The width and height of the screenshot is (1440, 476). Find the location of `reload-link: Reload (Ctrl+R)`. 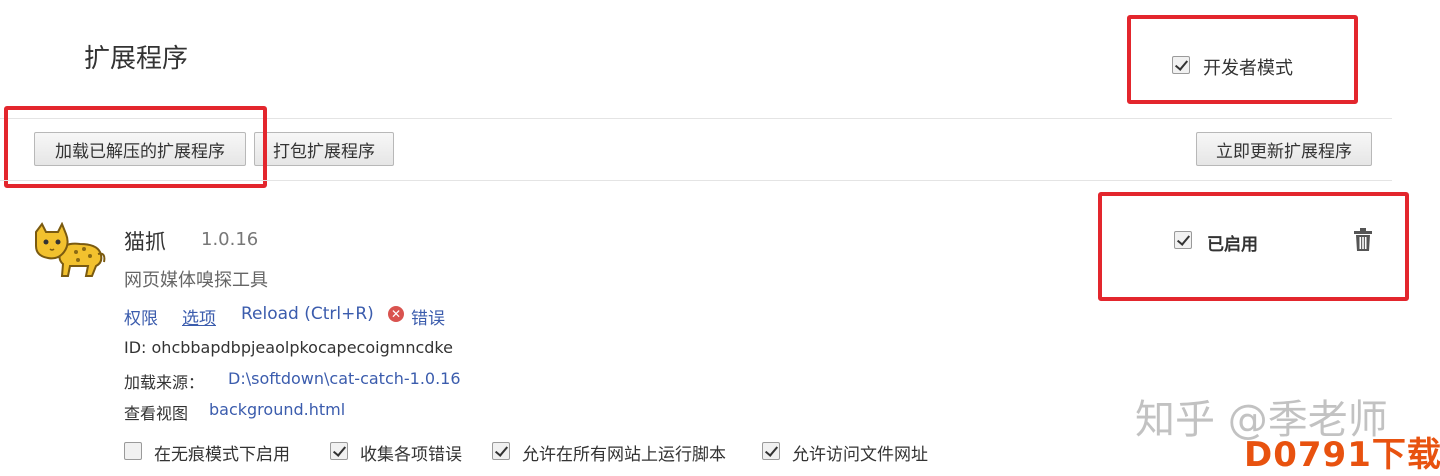

reload-link: Reload (Ctrl+R) is located at coordinates (307, 314).